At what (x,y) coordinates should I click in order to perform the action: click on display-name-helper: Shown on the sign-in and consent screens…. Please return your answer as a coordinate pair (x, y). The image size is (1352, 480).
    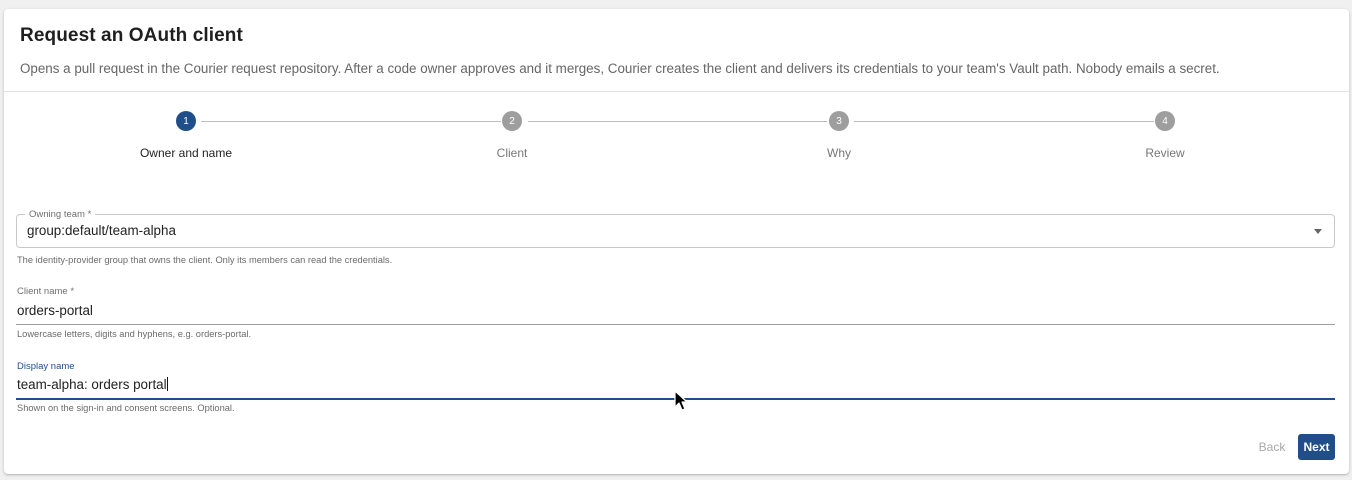
    Looking at the image, I should click on (126, 408).